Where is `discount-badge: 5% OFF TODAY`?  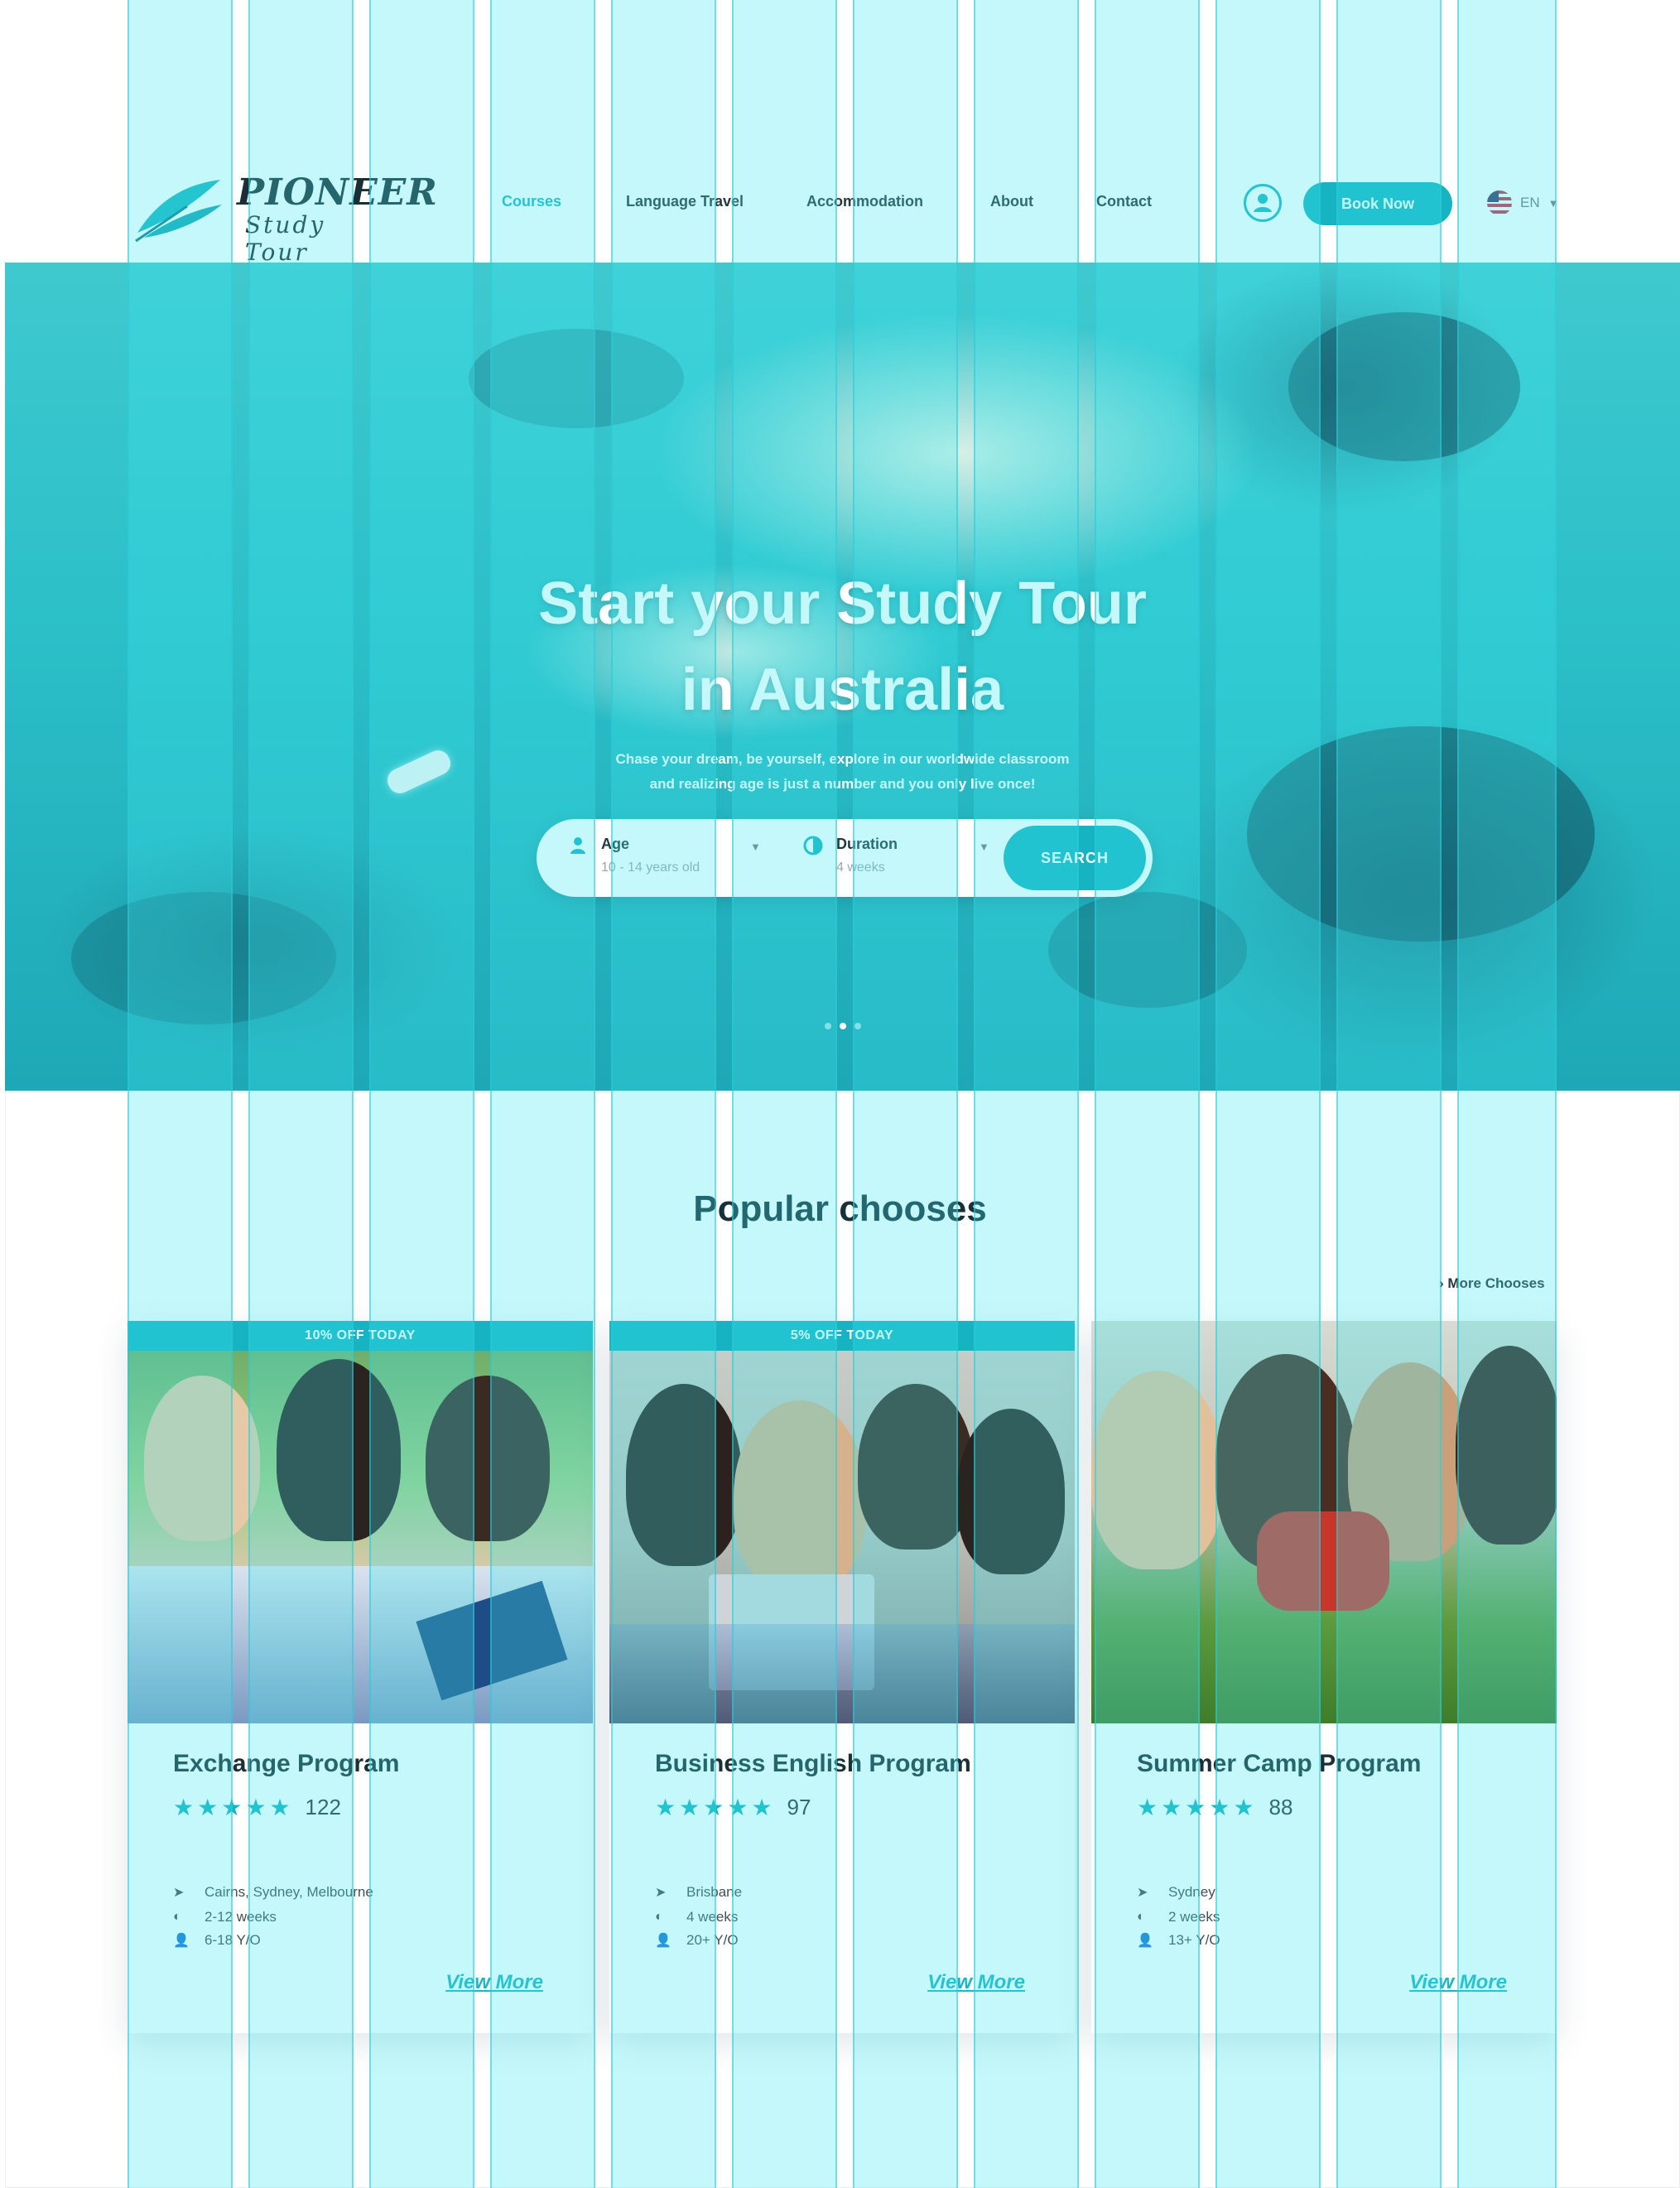
discount-badge: 5% OFF TODAY is located at coordinates (842, 1336).